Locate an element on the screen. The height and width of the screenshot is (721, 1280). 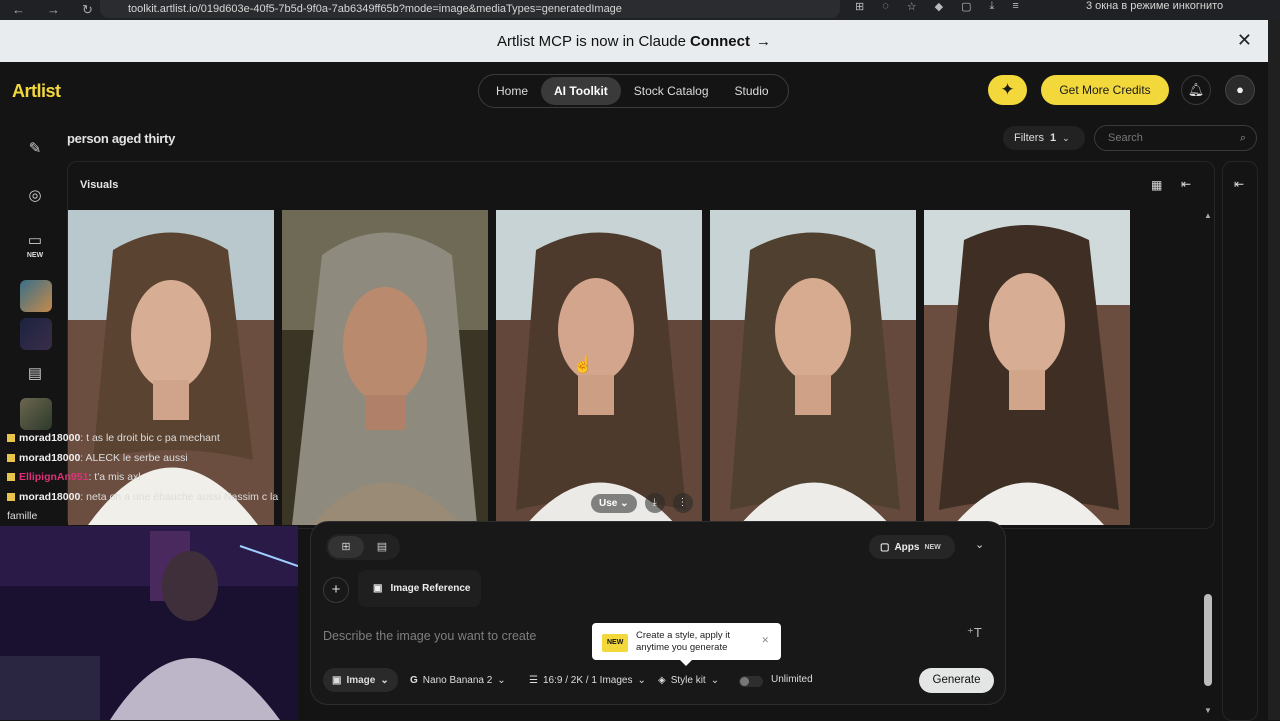
model-label: Nano Banana 2 is located at coordinates (457, 680).